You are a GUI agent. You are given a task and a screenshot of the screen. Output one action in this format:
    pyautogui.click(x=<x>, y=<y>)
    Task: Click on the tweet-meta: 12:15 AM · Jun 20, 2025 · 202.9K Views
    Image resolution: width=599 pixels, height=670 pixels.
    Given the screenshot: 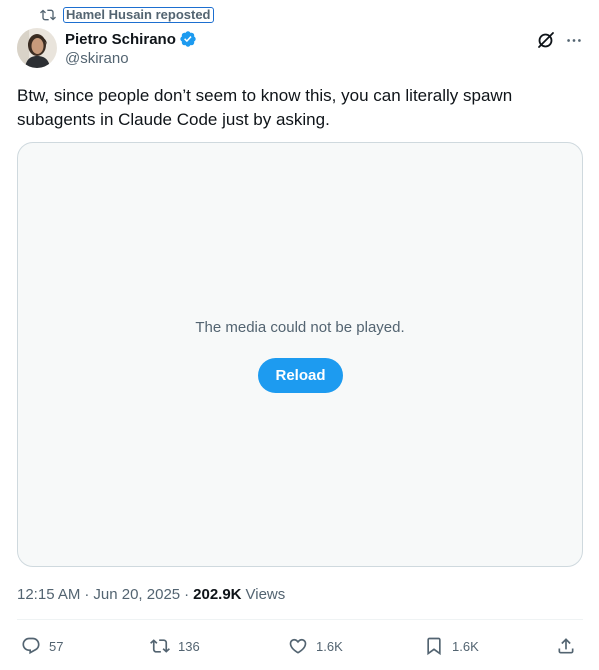 What is the action you would take?
    pyautogui.click(x=151, y=594)
    